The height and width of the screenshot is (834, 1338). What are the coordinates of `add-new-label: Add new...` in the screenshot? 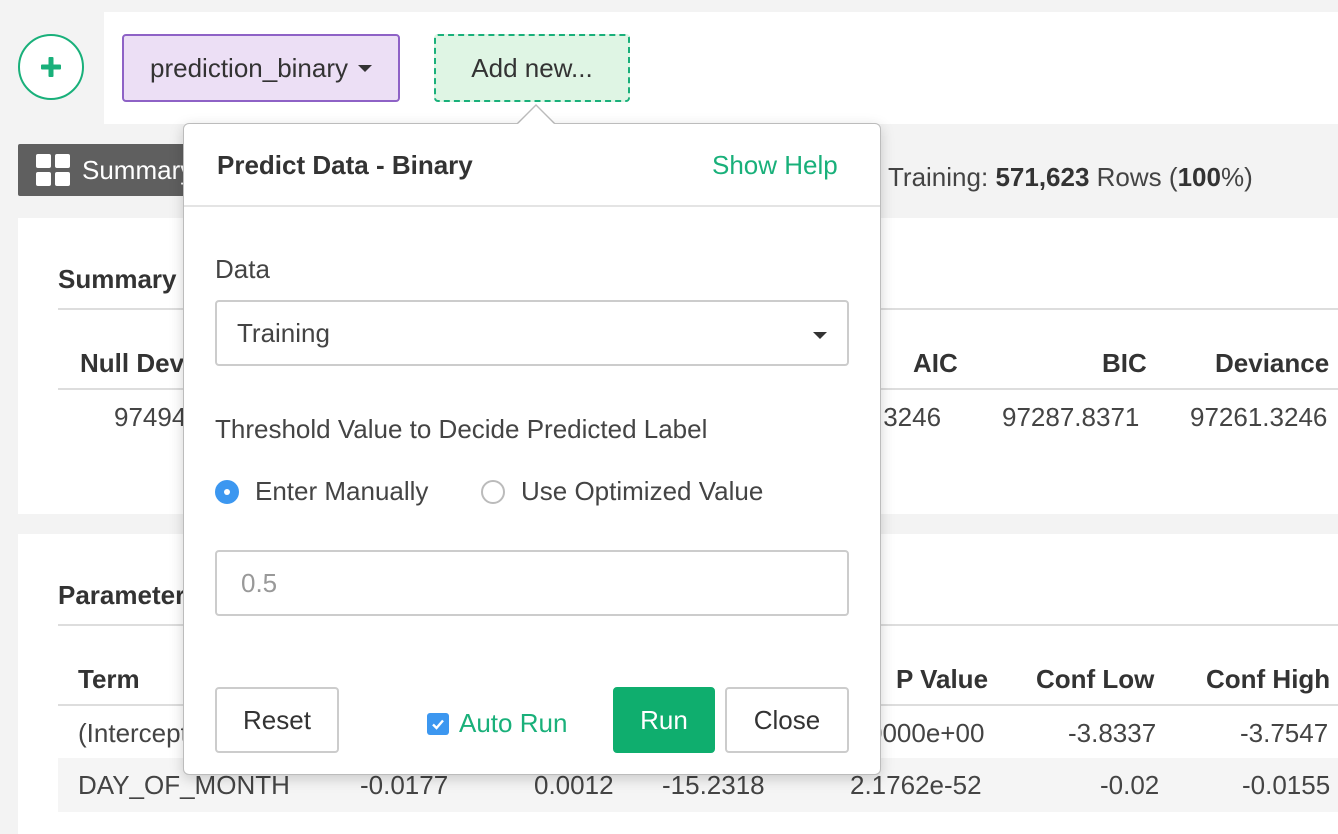 It's located at (532, 67).